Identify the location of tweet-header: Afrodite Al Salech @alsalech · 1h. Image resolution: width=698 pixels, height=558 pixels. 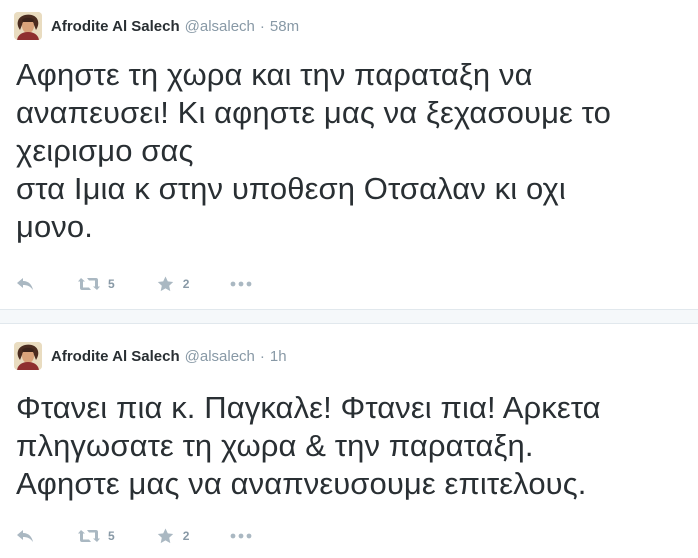
(150, 356).